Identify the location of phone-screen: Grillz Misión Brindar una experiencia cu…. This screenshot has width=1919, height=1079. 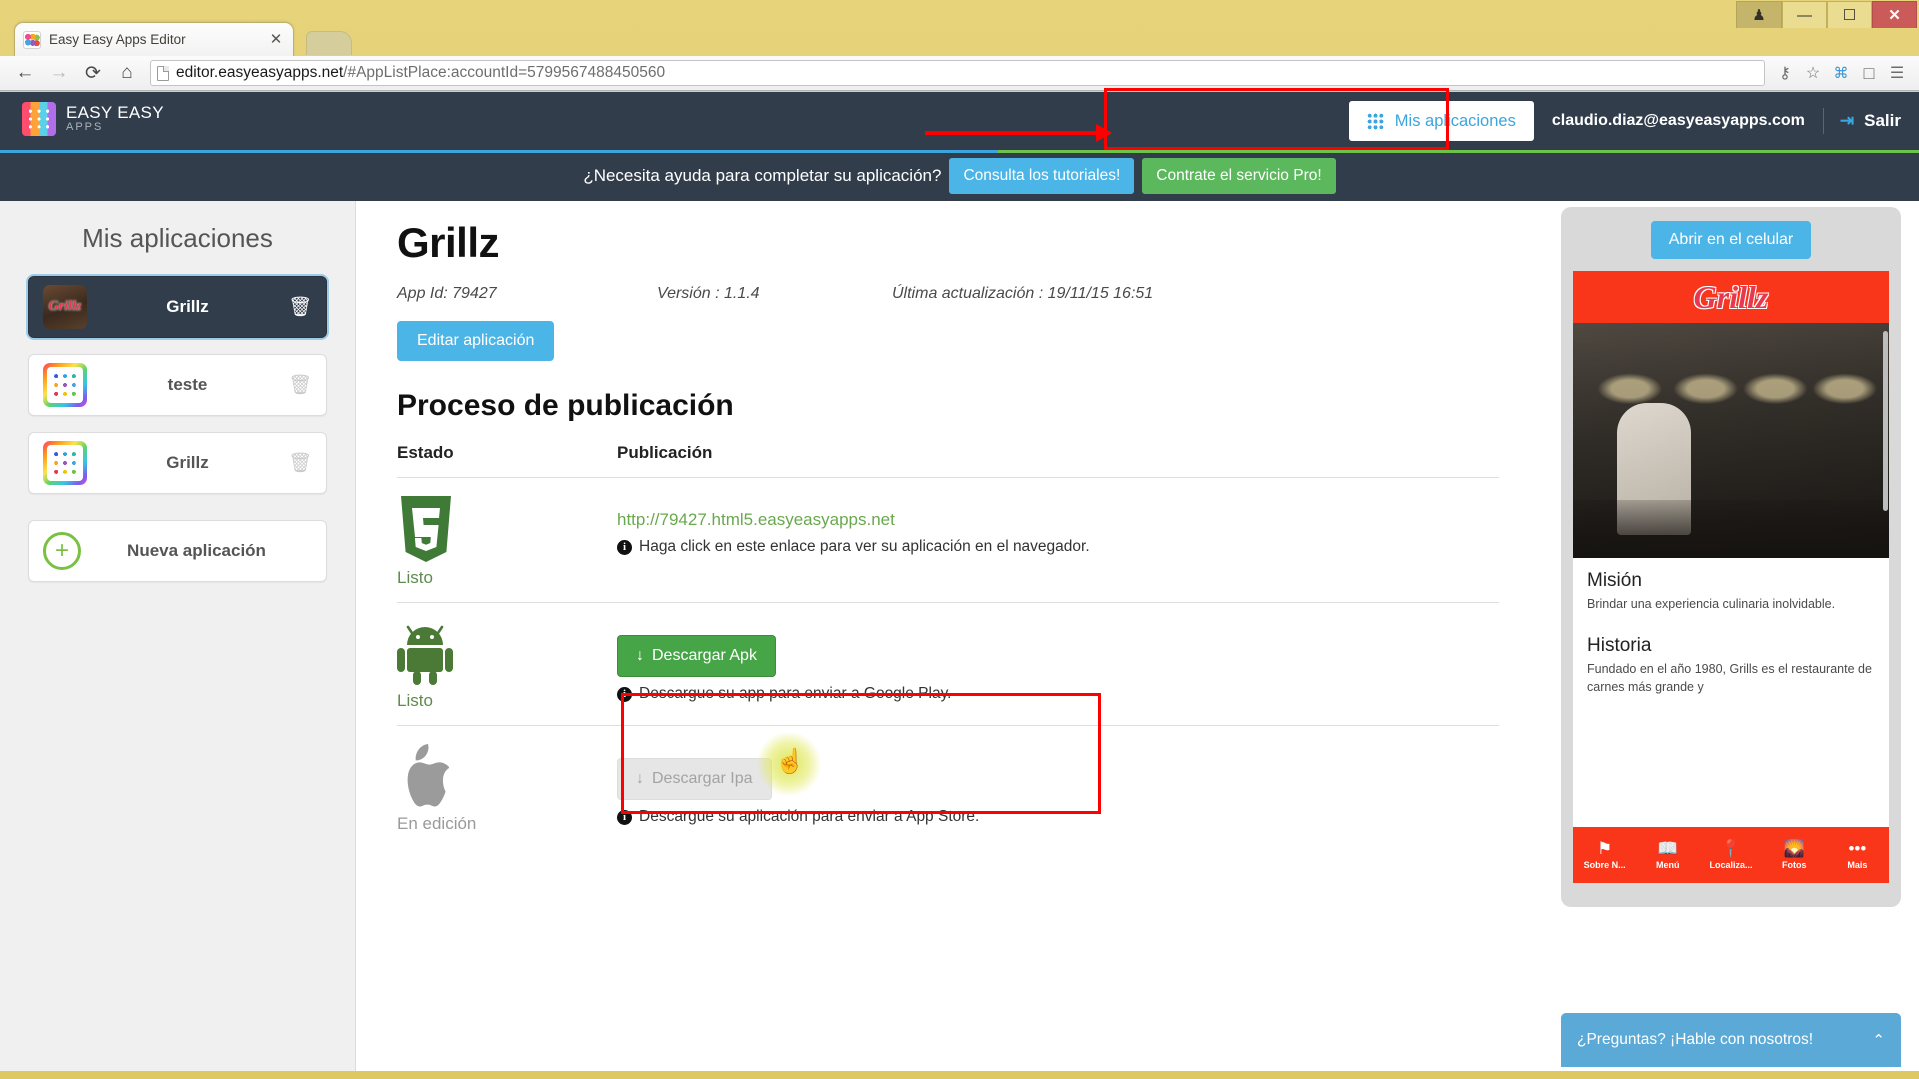
(1731, 577).